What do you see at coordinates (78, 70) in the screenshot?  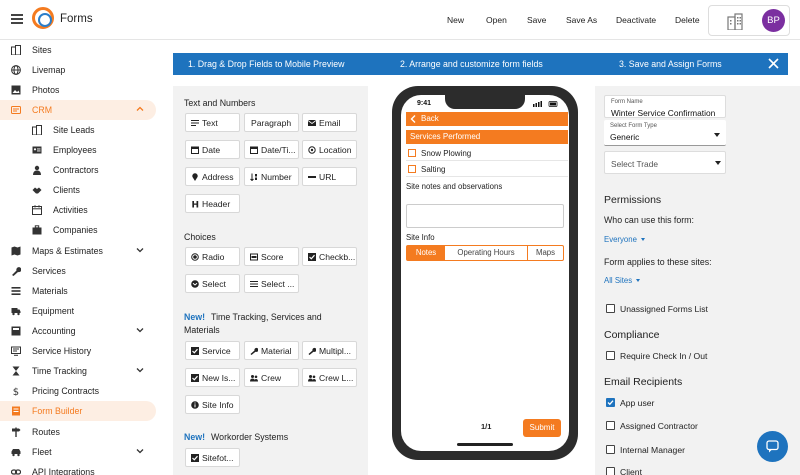 I see `sidebar-item-livemap: Livemap` at bounding box center [78, 70].